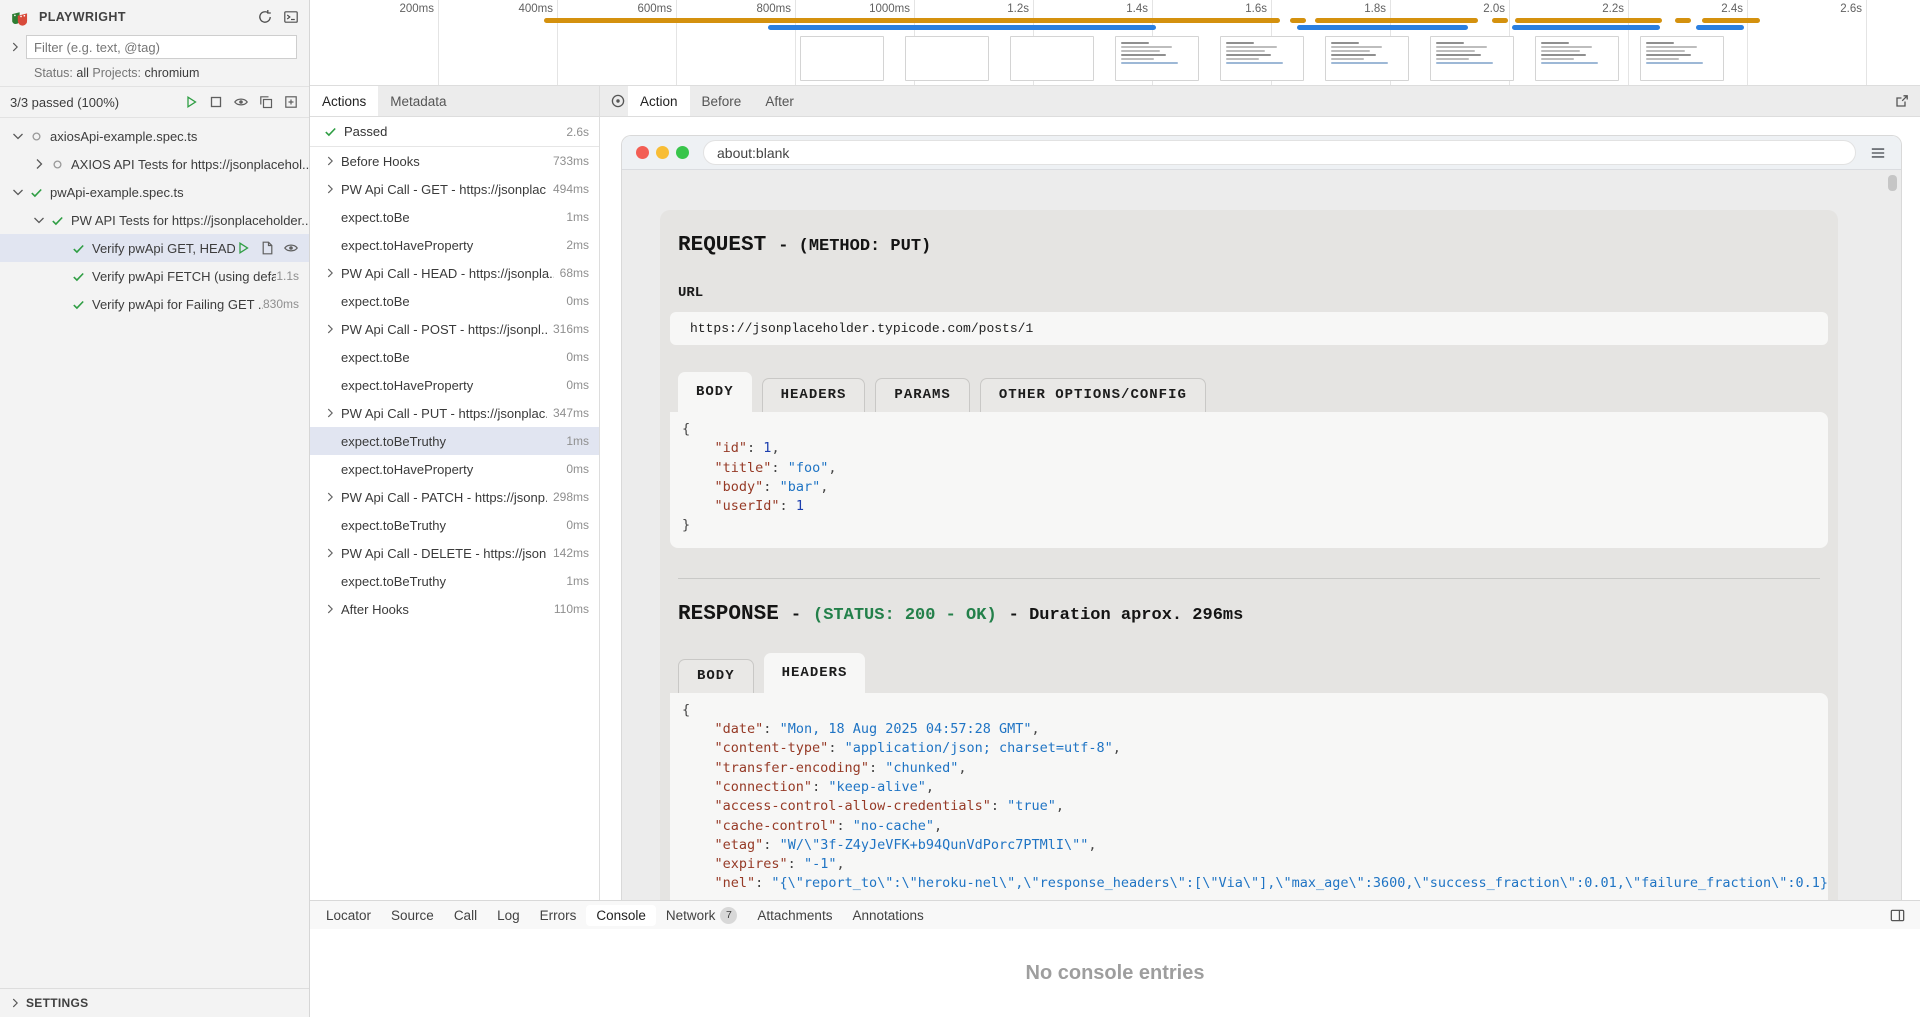 Image resolution: width=1920 pixels, height=1017 pixels. I want to click on action-item-duration: 298ms, so click(570, 497).